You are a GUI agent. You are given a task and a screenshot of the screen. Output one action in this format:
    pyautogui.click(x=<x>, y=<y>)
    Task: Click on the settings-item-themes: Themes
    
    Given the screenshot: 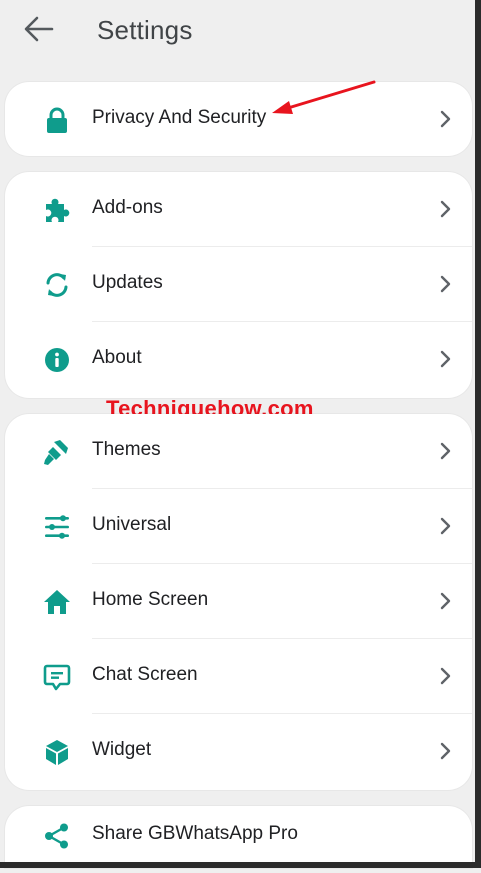 What is the action you would take?
    pyautogui.click(x=238, y=451)
    